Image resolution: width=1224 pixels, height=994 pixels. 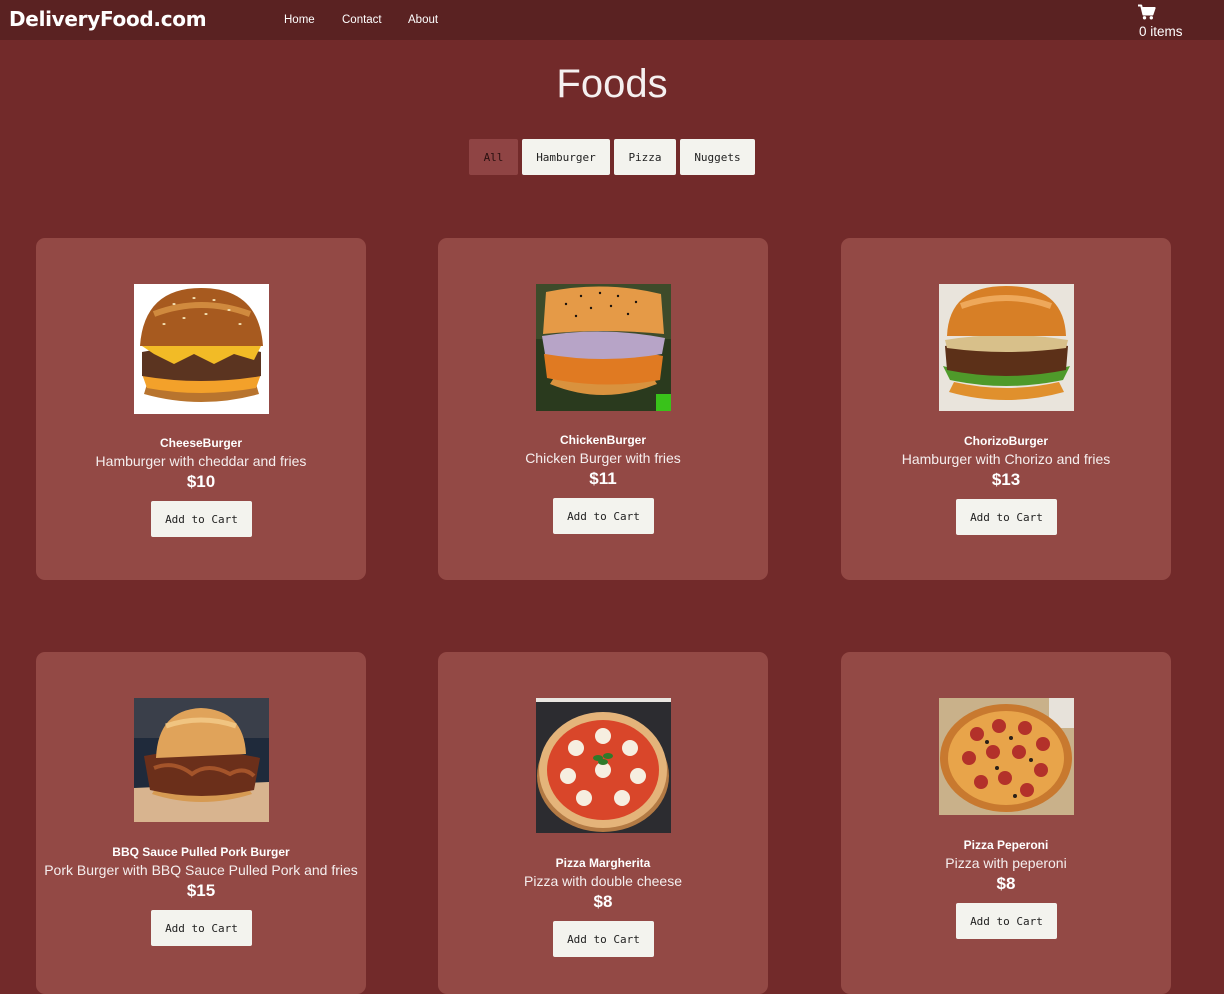 I want to click on nav-link-about: About, so click(x=423, y=20).